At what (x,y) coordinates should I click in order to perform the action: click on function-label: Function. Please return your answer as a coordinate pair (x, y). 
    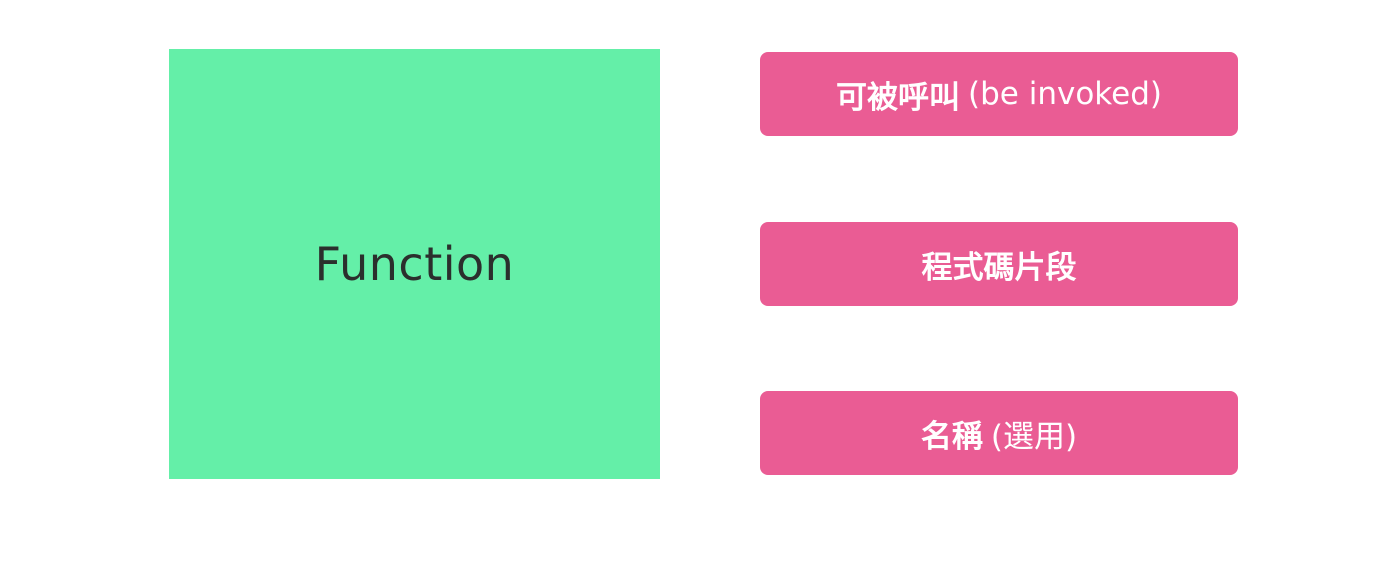
    Looking at the image, I should click on (414, 264).